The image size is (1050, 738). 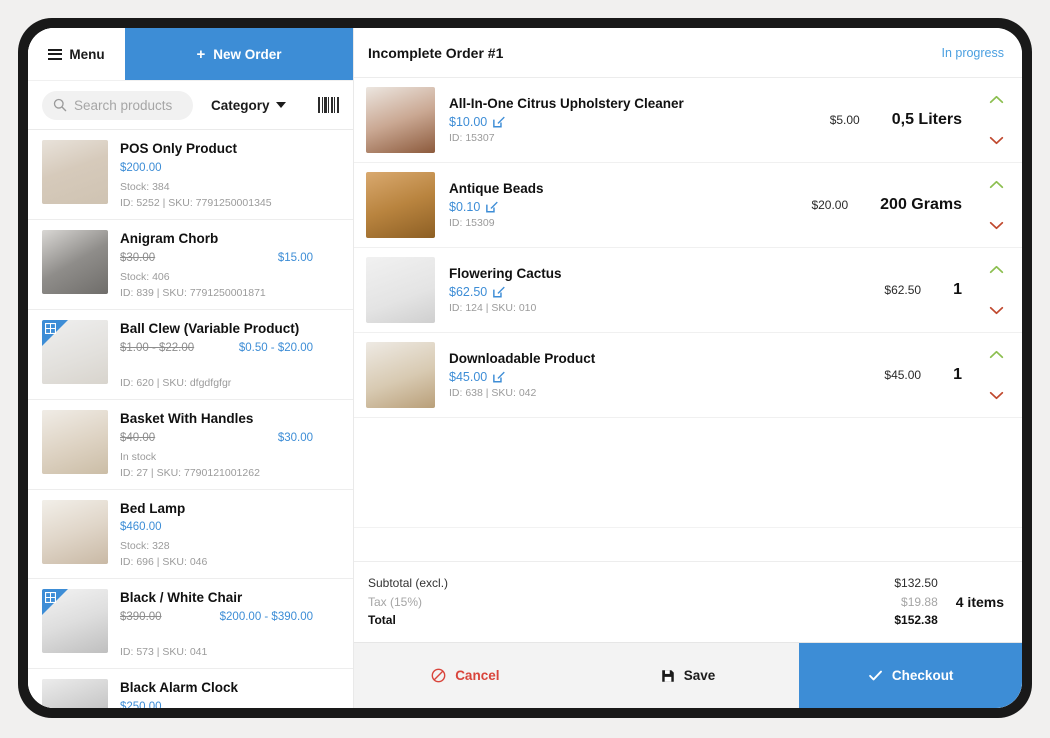 I want to click on product-name: Ball Clew (Variable Product), so click(x=210, y=328).